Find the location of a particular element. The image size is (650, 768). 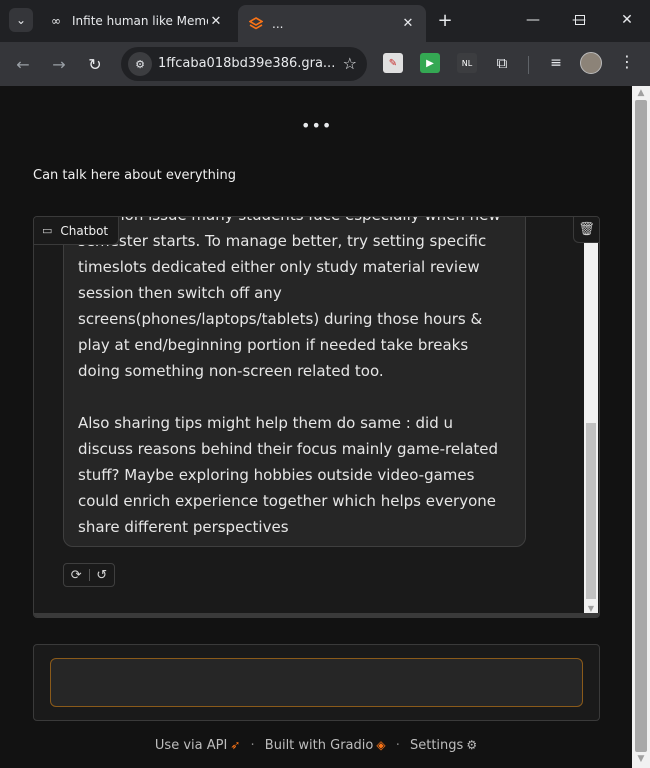

reload-button: ↻ is located at coordinates (95, 64).